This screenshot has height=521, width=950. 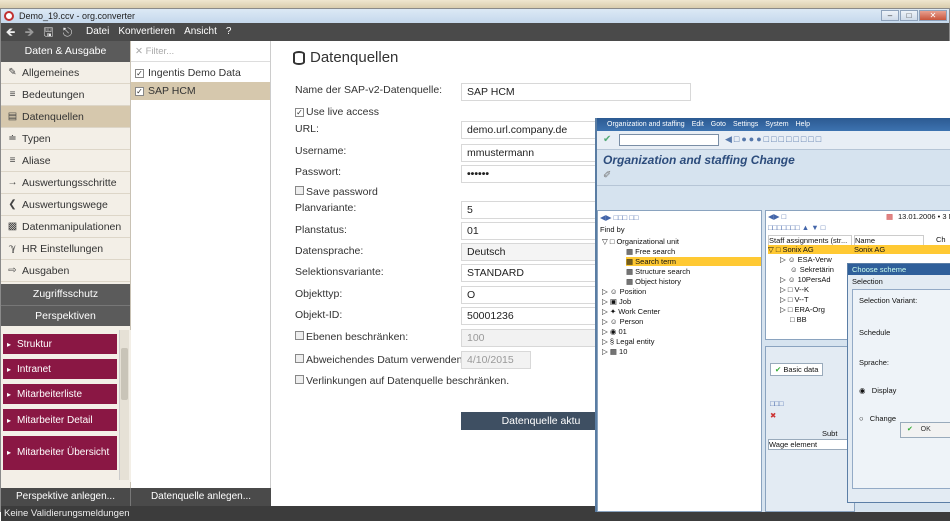 What do you see at coordinates (899, 281) in the screenshot?
I see `dialog-selection-tab: Selection` at bounding box center [899, 281].